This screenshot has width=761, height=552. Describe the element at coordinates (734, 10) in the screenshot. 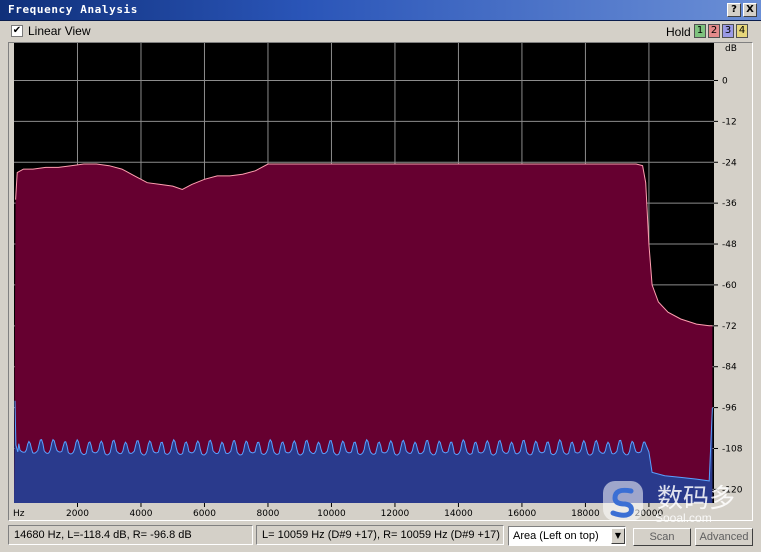

I see `help-button: ?` at that location.